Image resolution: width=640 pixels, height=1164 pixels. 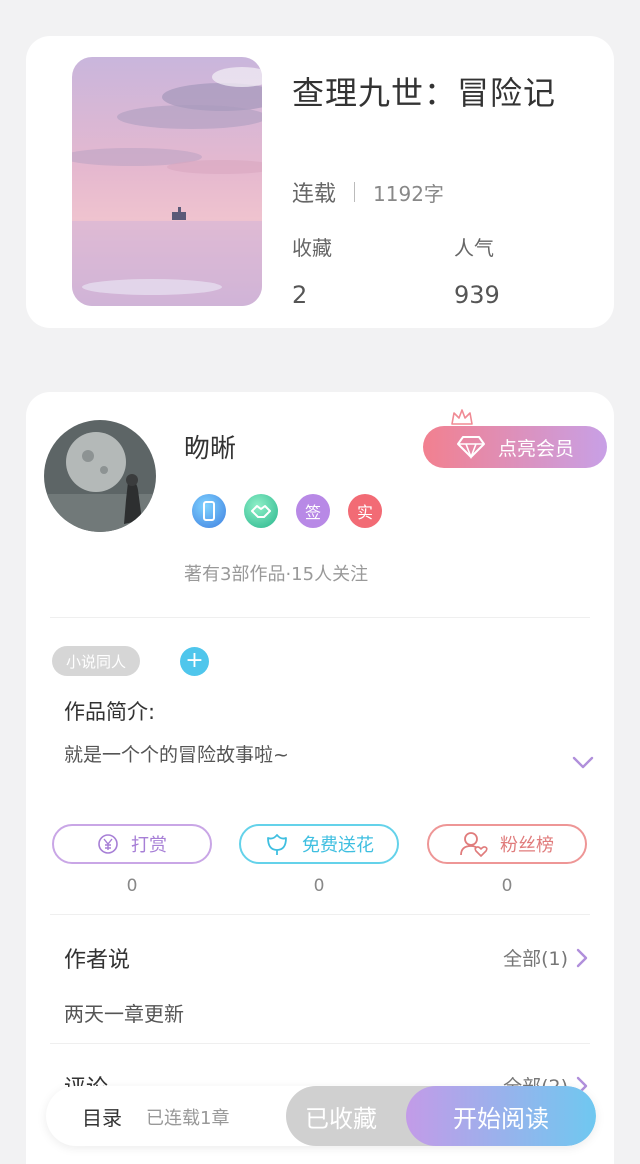 What do you see at coordinates (149, 845) in the screenshot?
I see `tip-label: 打赏` at bounding box center [149, 845].